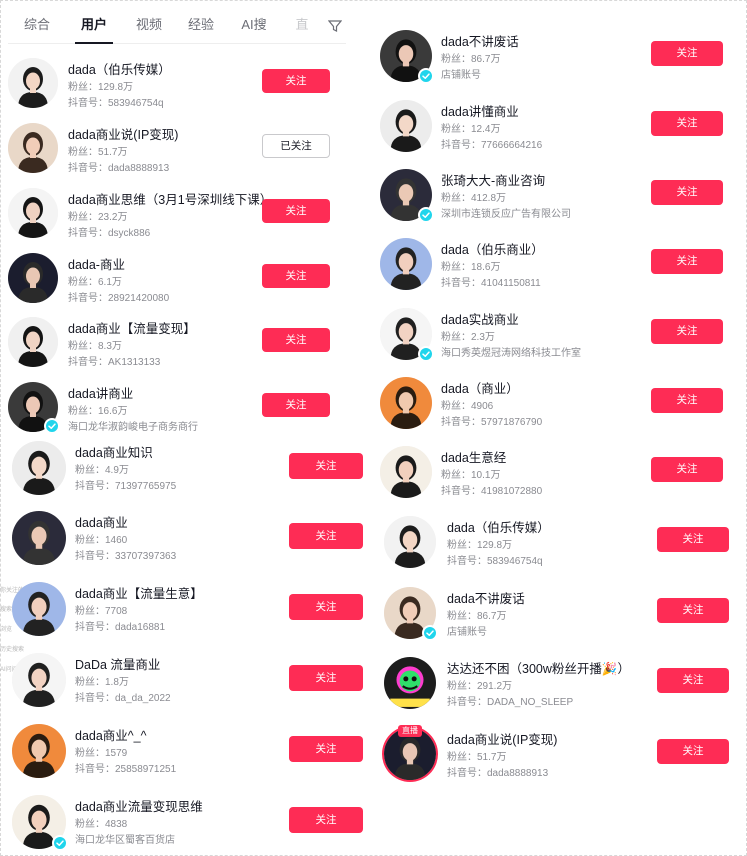  I want to click on user-name: dada讲懂商业, so click(480, 110).